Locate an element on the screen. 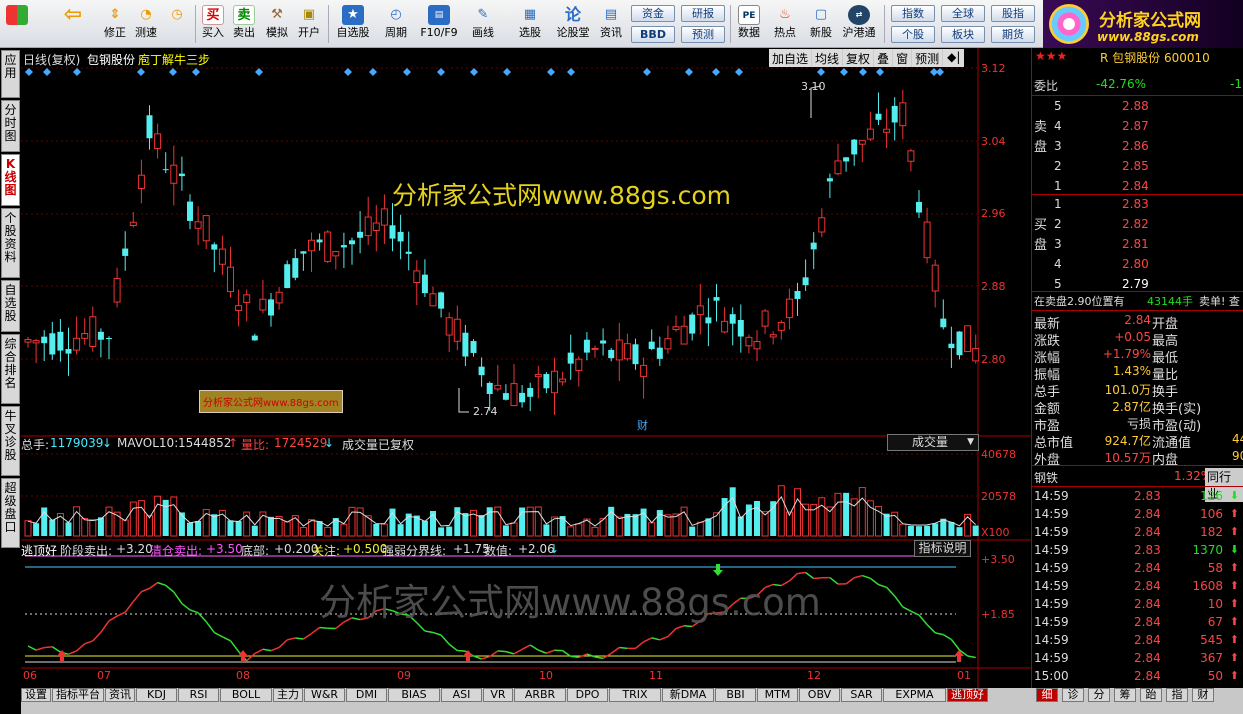 The image size is (1243, 714). ask-level-row: 4 2.87 is located at coordinates (1137, 127).